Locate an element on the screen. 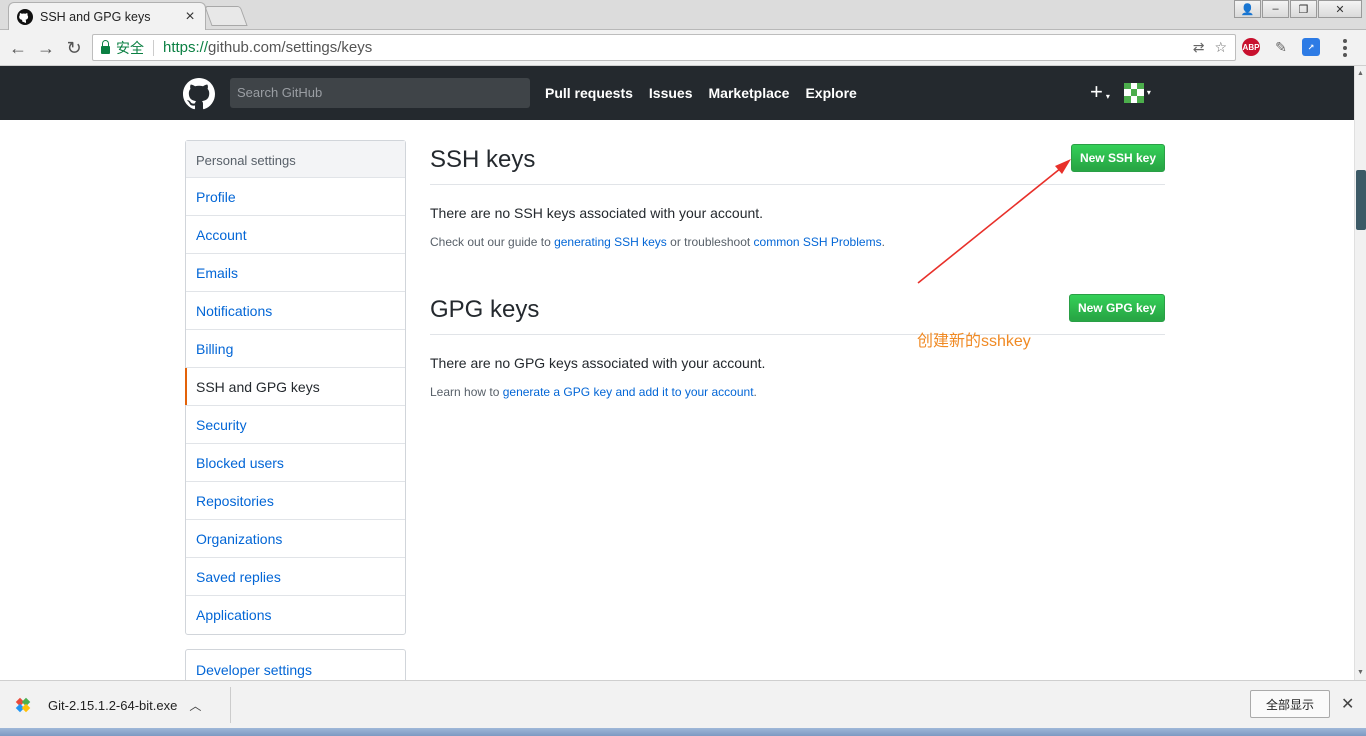 The width and height of the screenshot is (1366, 736). create-new-dropdown: + ▾ is located at coordinates (1100, 92).